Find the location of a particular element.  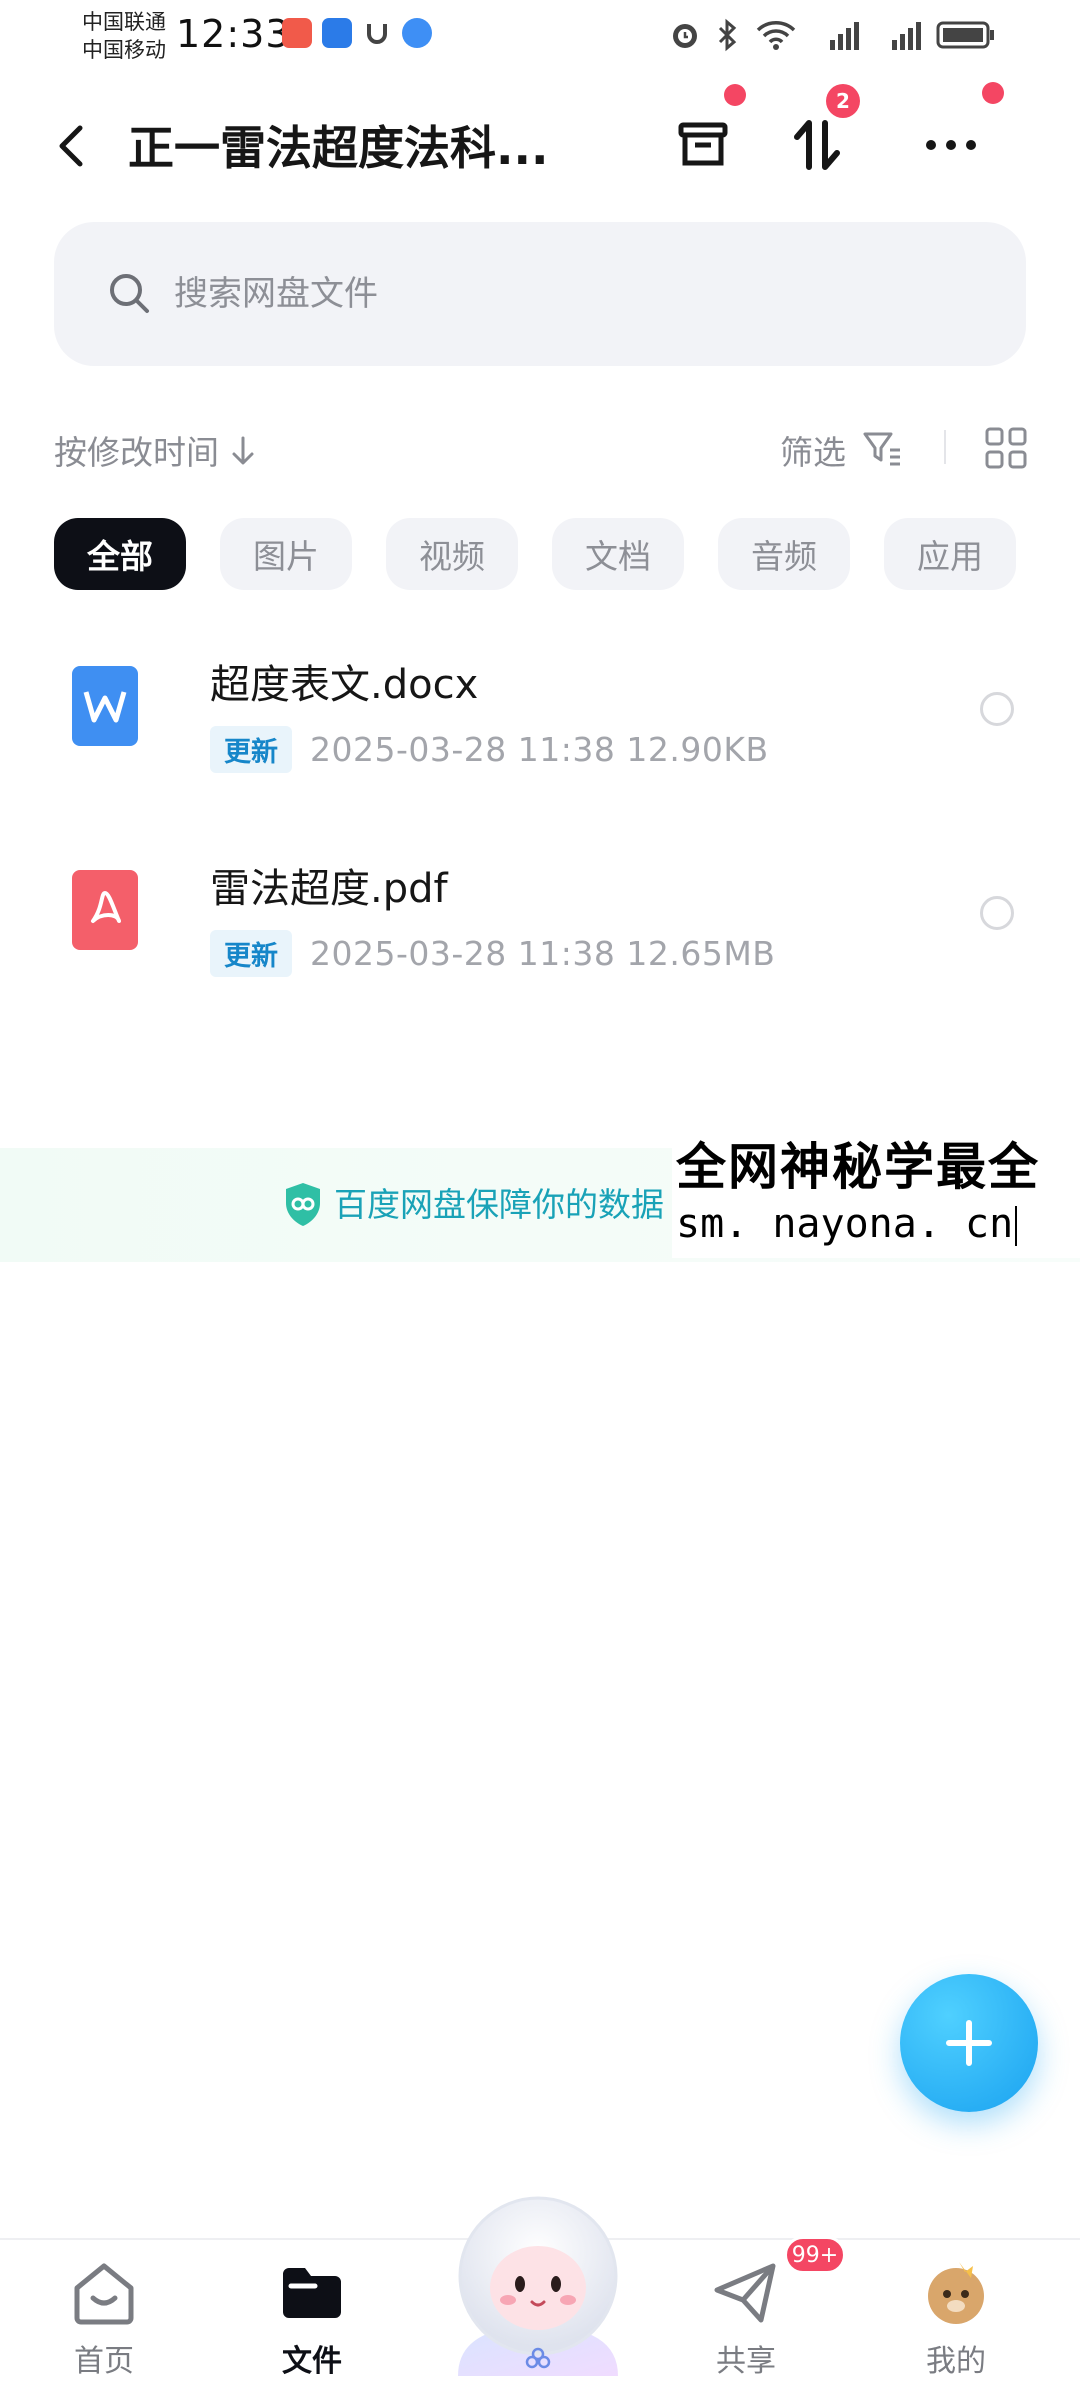

file-date-size: 2025-03-28 11:38 12.65MB is located at coordinates (543, 953).